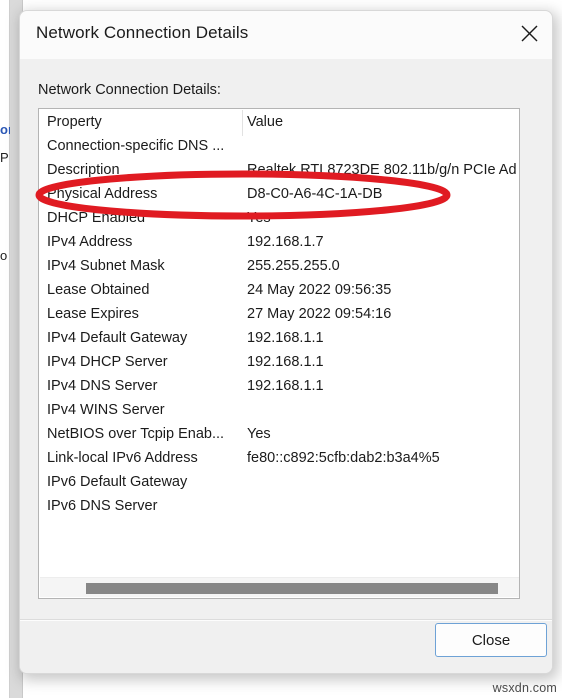 The image size is (562, 698). I want to click on dialog-titlebar: Network Connection Details, so click(286, 35).